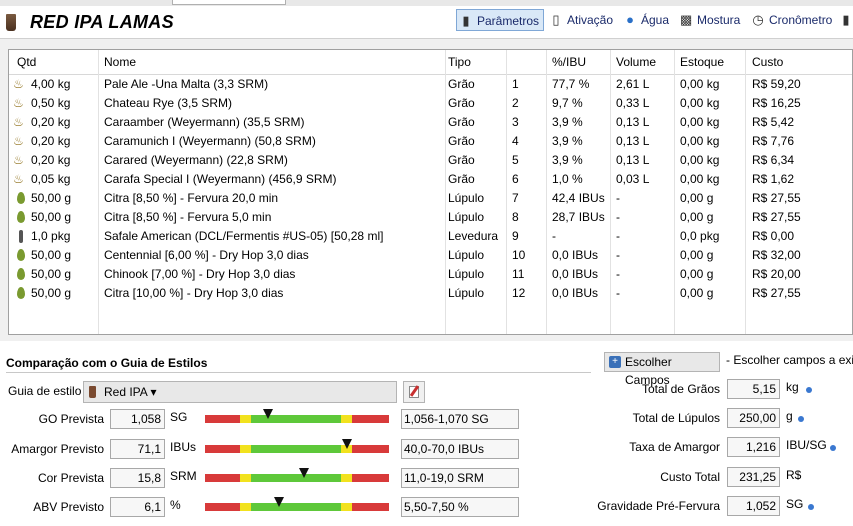  What do you see at coordinates (51, 160) in the screenshot?
I see `cell-qtd: 0,20 kg` at bounding box center [51, 160].